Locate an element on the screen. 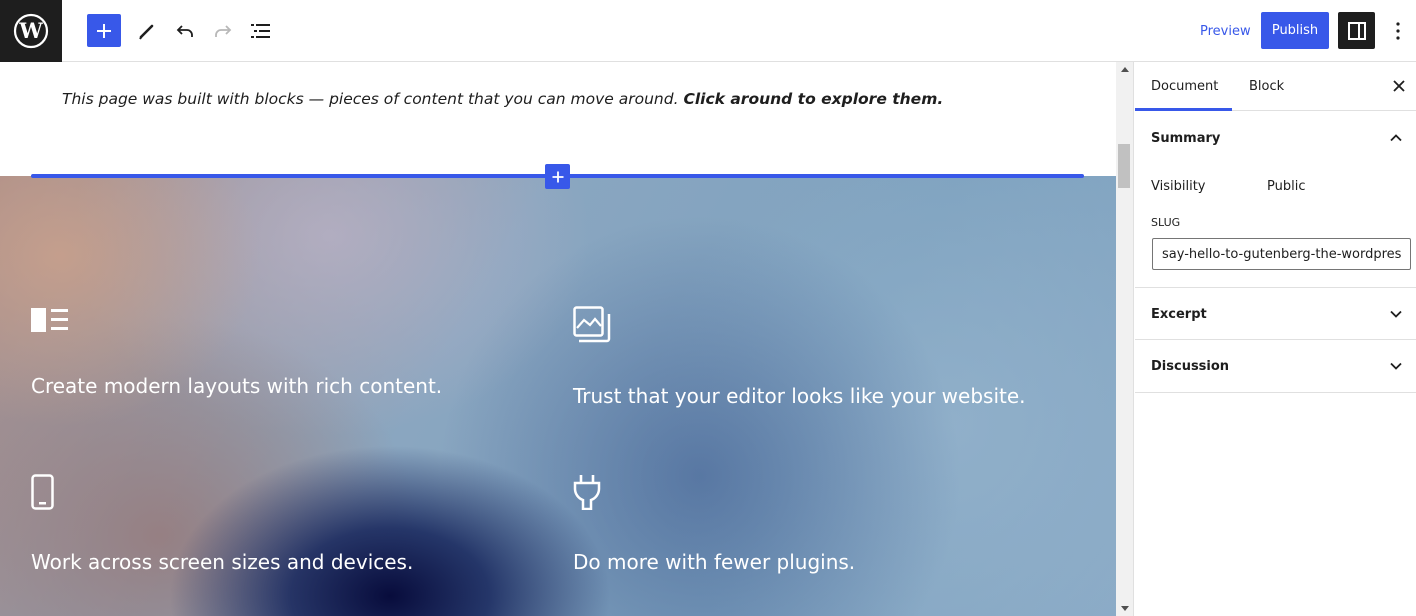 Image resolution: width=1416 pixels, height=616 pixels. panel-divider is located at coordinates (1275, 392).